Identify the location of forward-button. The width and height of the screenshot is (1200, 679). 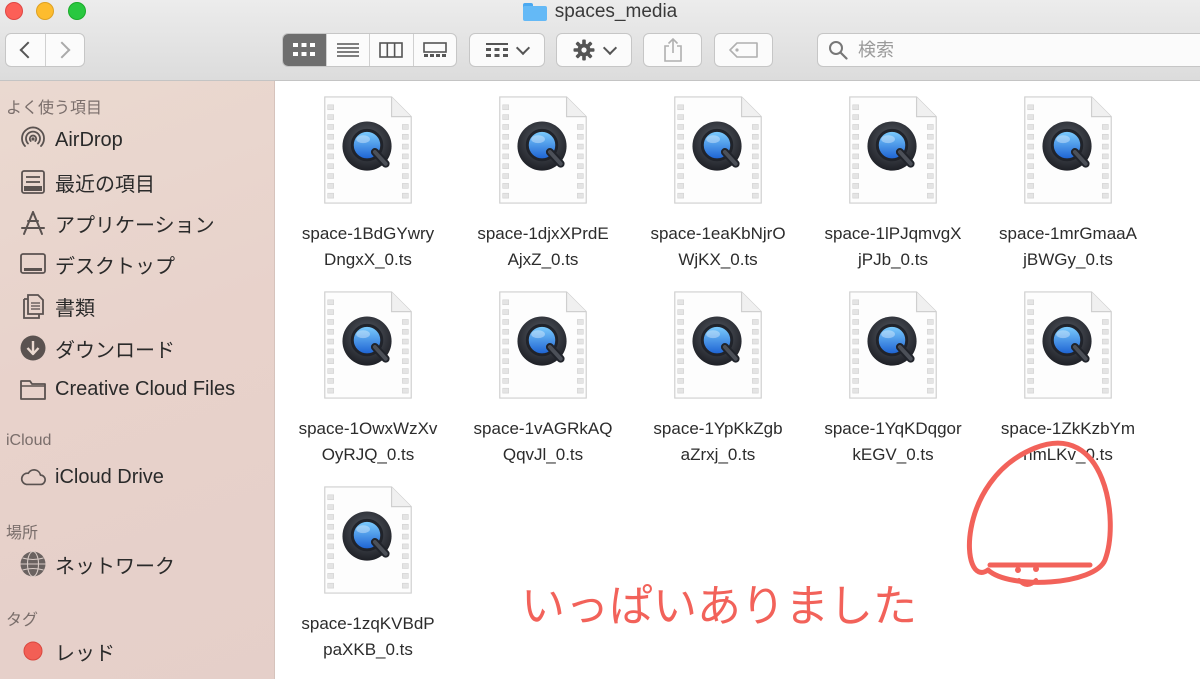
(64, 50).